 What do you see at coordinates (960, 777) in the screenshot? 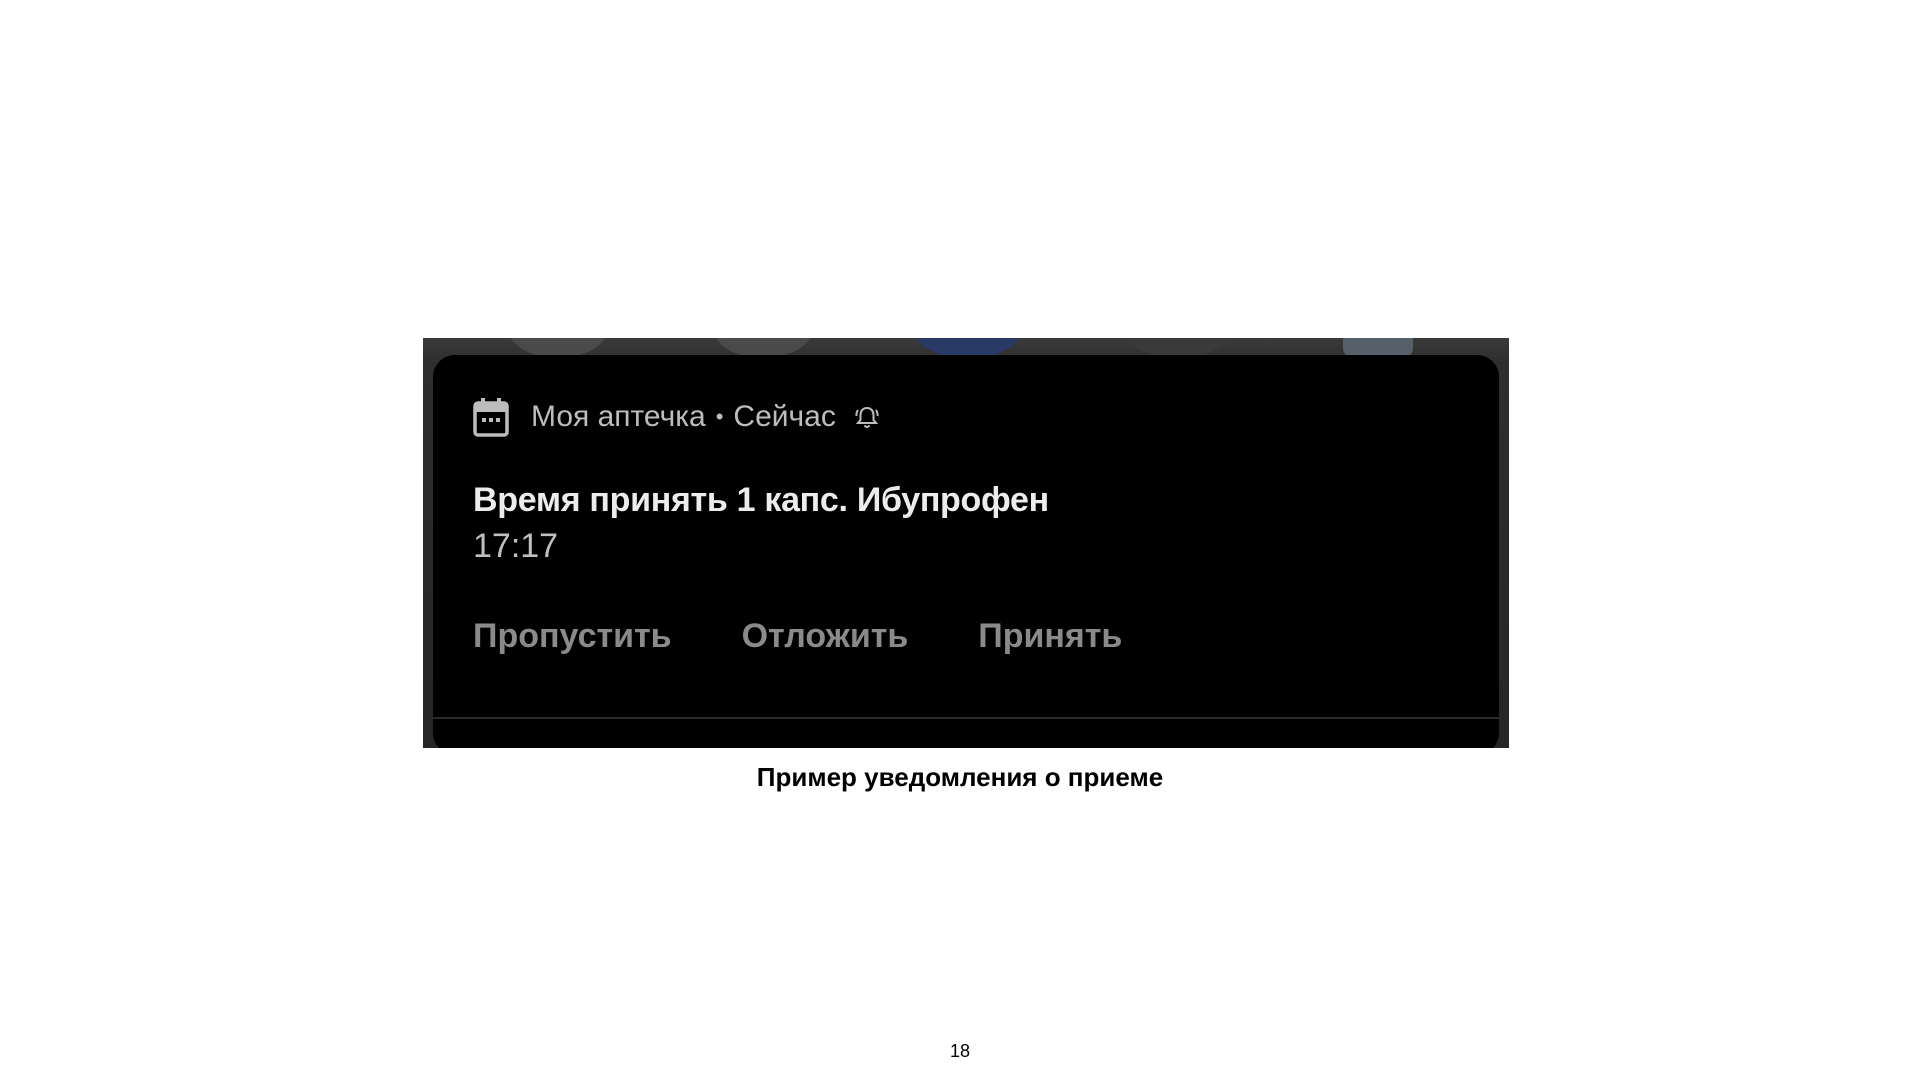
I see `figure-caption: Пример уведомления о приеме` at bounding box center [960, 777].